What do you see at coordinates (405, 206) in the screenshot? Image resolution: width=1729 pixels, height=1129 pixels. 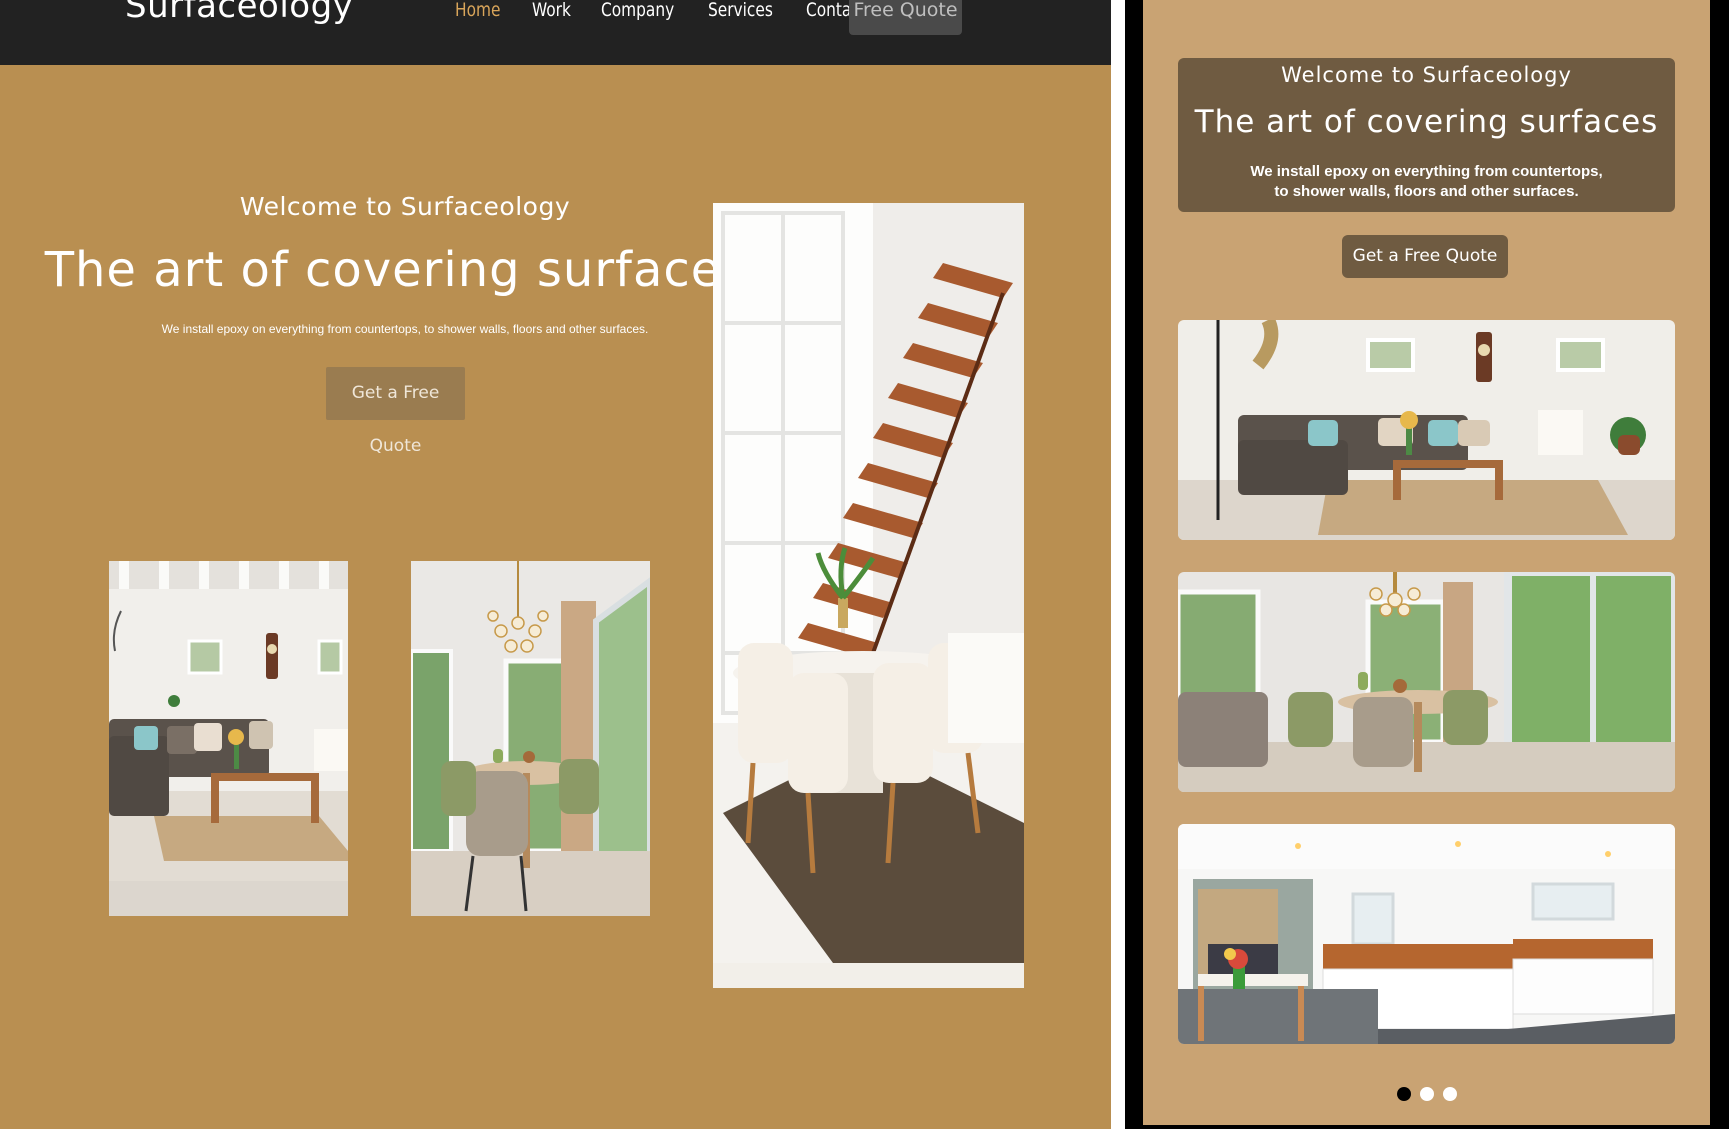 I see `hero-welcome: Welcome to Surfaceology` at bounding box center [405, 206].